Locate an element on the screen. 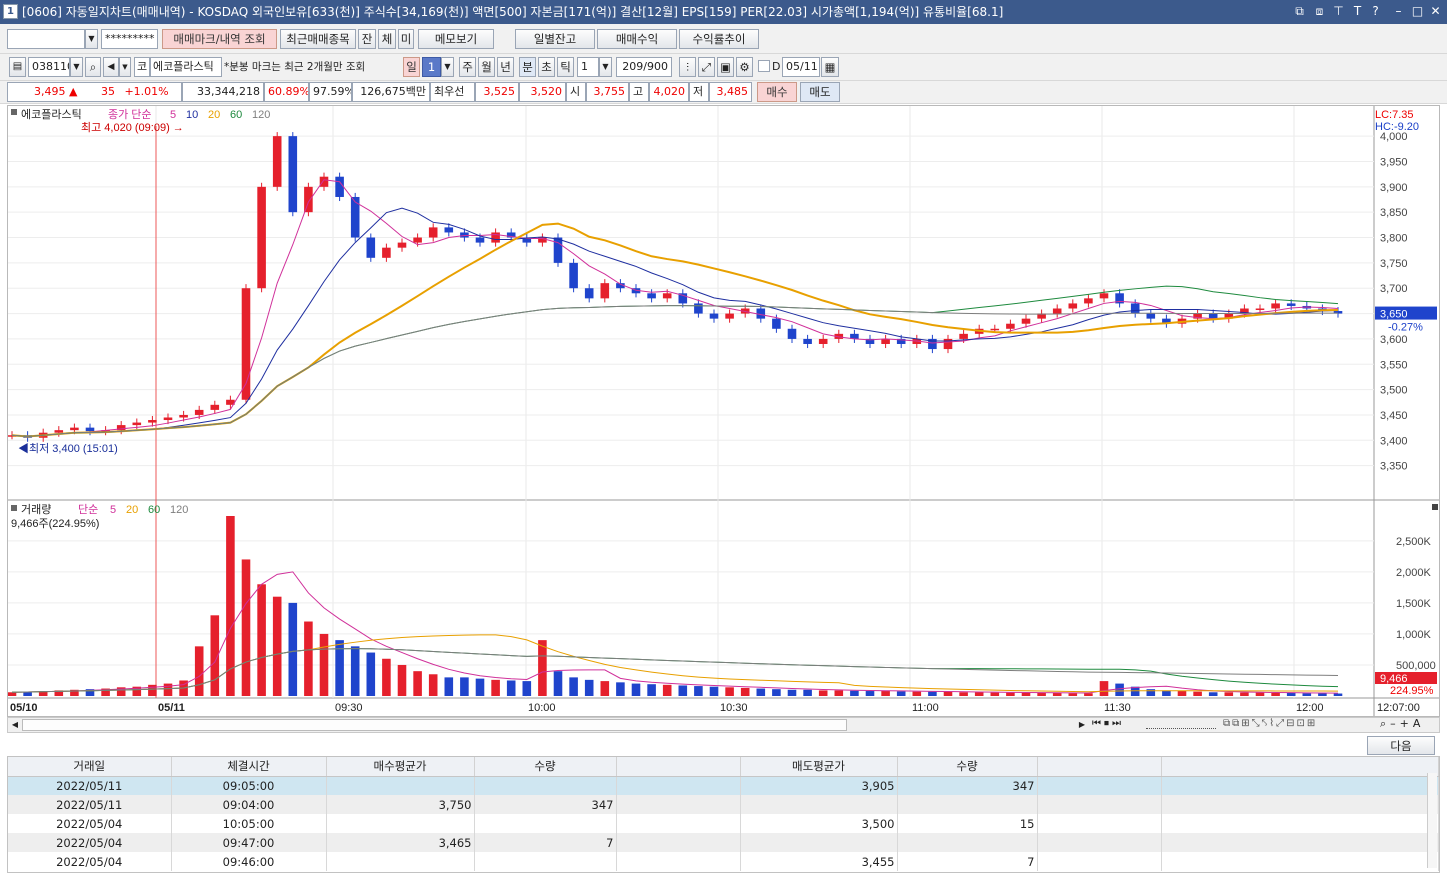 This screenshot has height=877, width=1447. help-icon: ? is located at coordinates (1375, 11).